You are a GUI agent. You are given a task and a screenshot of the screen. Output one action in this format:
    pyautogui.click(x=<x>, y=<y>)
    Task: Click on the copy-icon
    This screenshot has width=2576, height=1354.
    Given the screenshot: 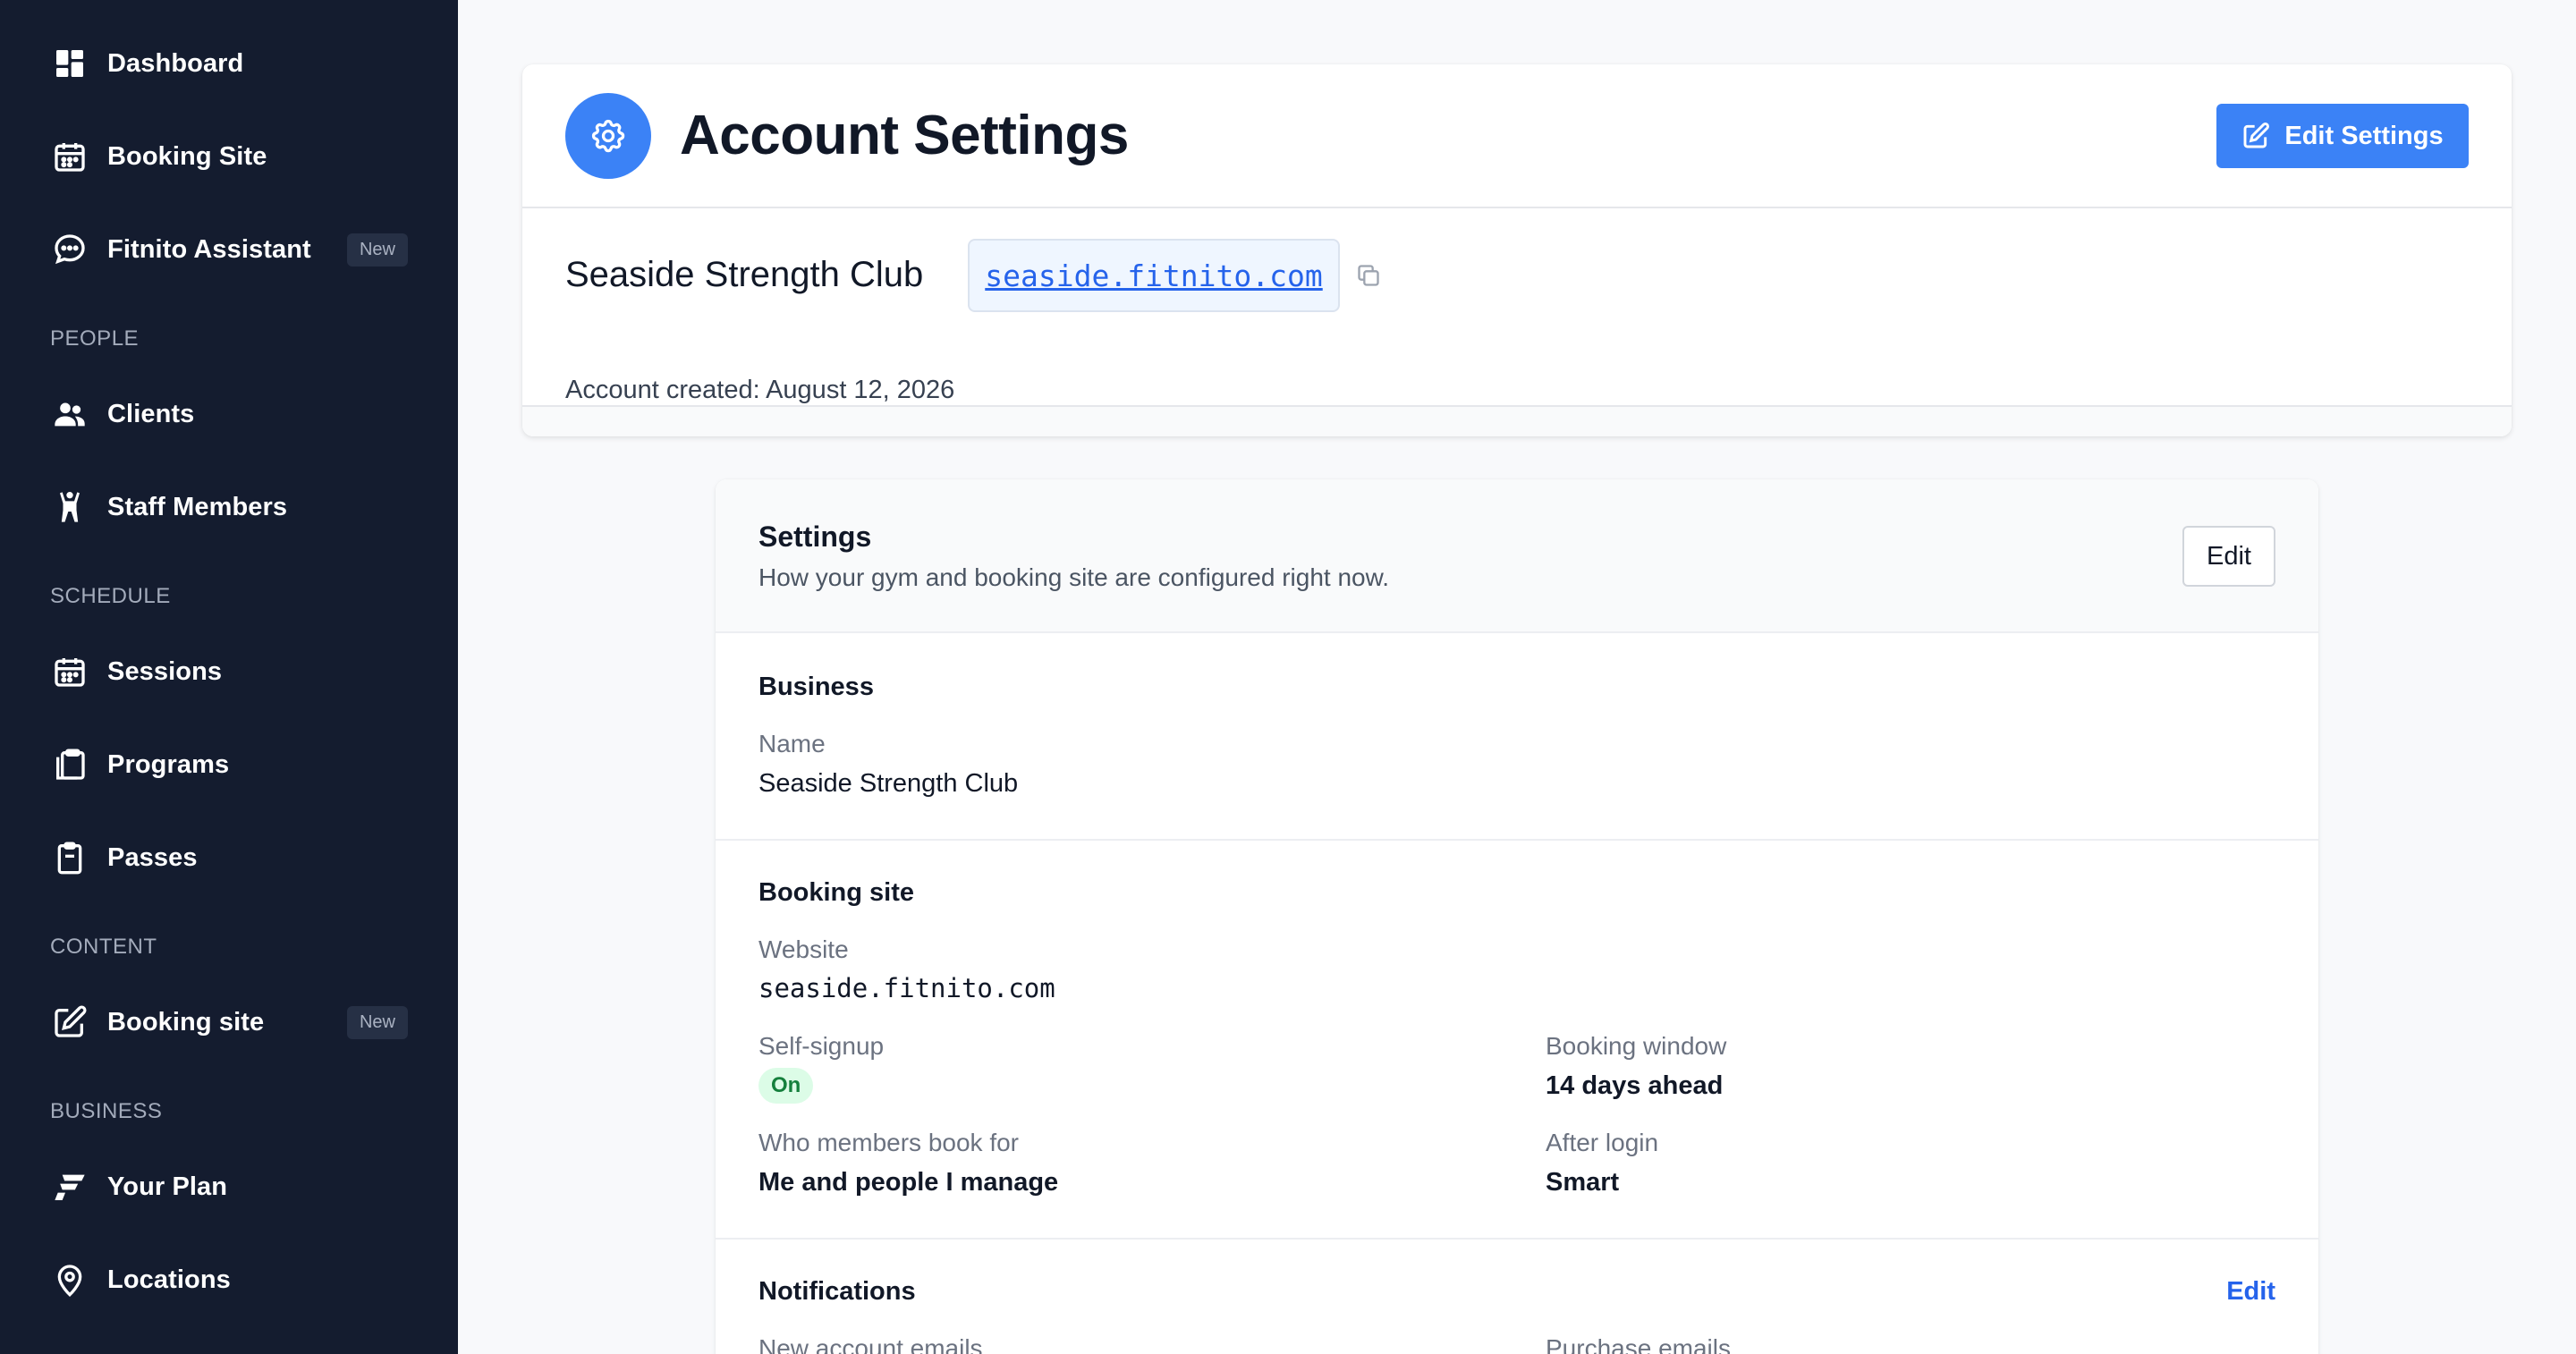 What is the action you would take?
    pyautogui.click(x=1368, y=275)
    